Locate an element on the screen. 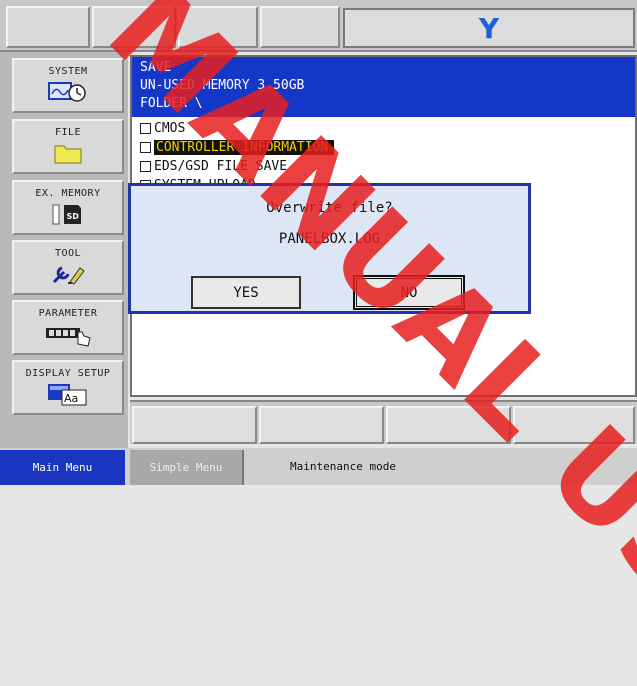 This screenshot has height=686, width=637. menu-tool-button: TOOL is located at coordinates (68, 267).